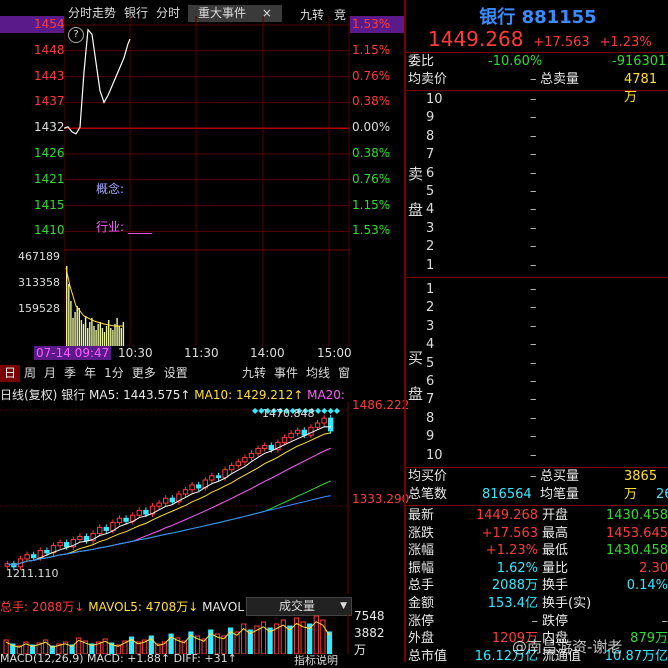 Image resolution: width=668 pixels, height=668 pixels. What do you see at coordinates (143, 607) in the screenshot?
I see `mavol5-label: MAVOL5: 4708万↓` at bounding box center [143, 607].